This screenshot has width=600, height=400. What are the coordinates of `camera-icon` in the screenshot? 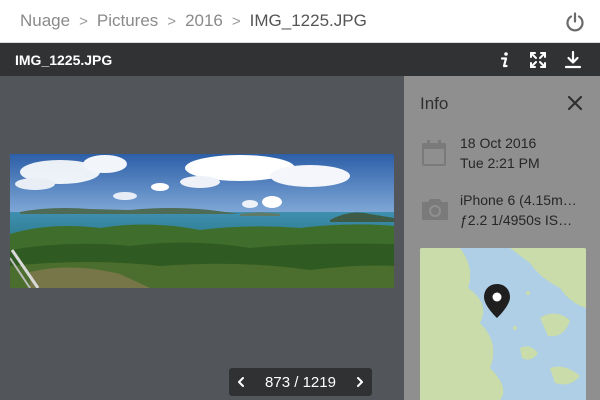 It's located at (435, 211).